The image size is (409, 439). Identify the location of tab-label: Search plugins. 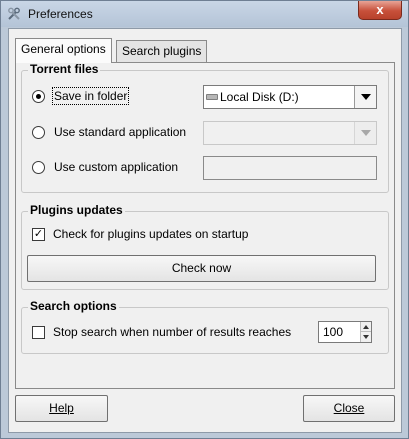
(162, 51).